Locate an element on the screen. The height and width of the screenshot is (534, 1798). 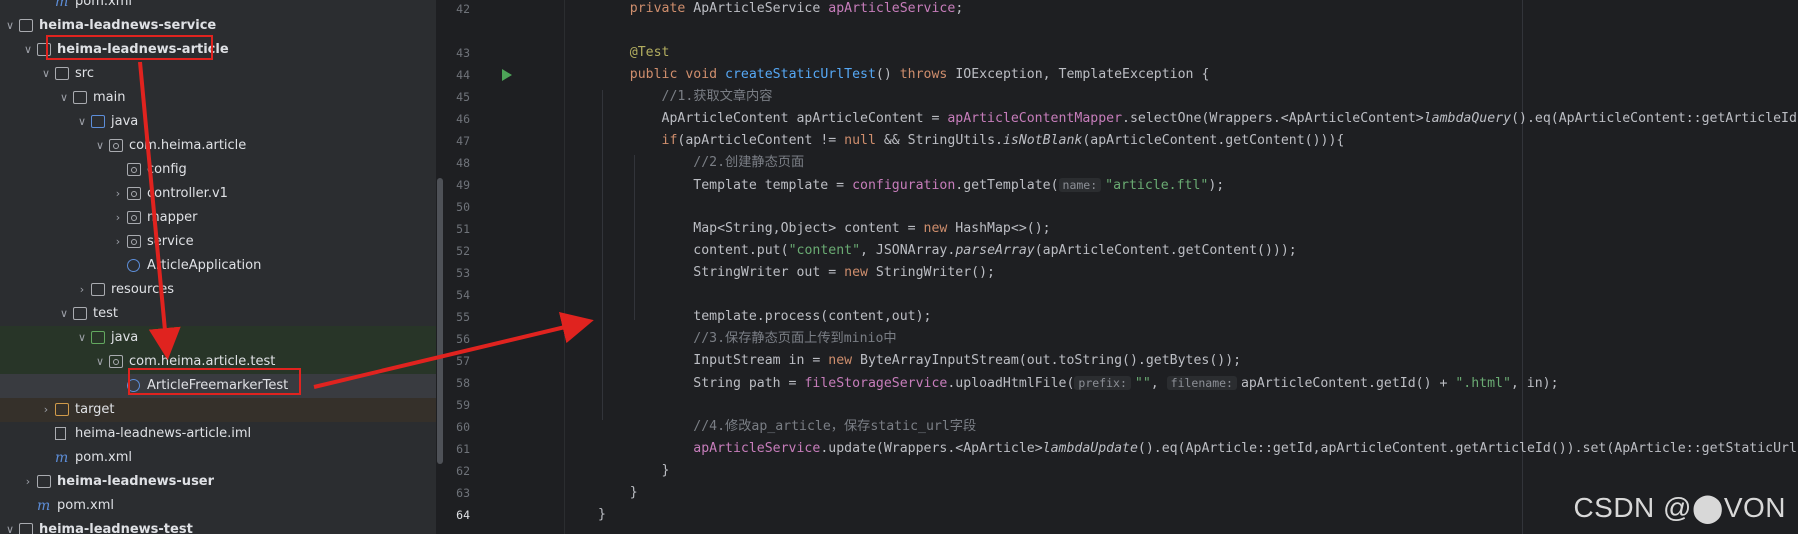
arrow-module-to-test is located at coordinates (159, 210).